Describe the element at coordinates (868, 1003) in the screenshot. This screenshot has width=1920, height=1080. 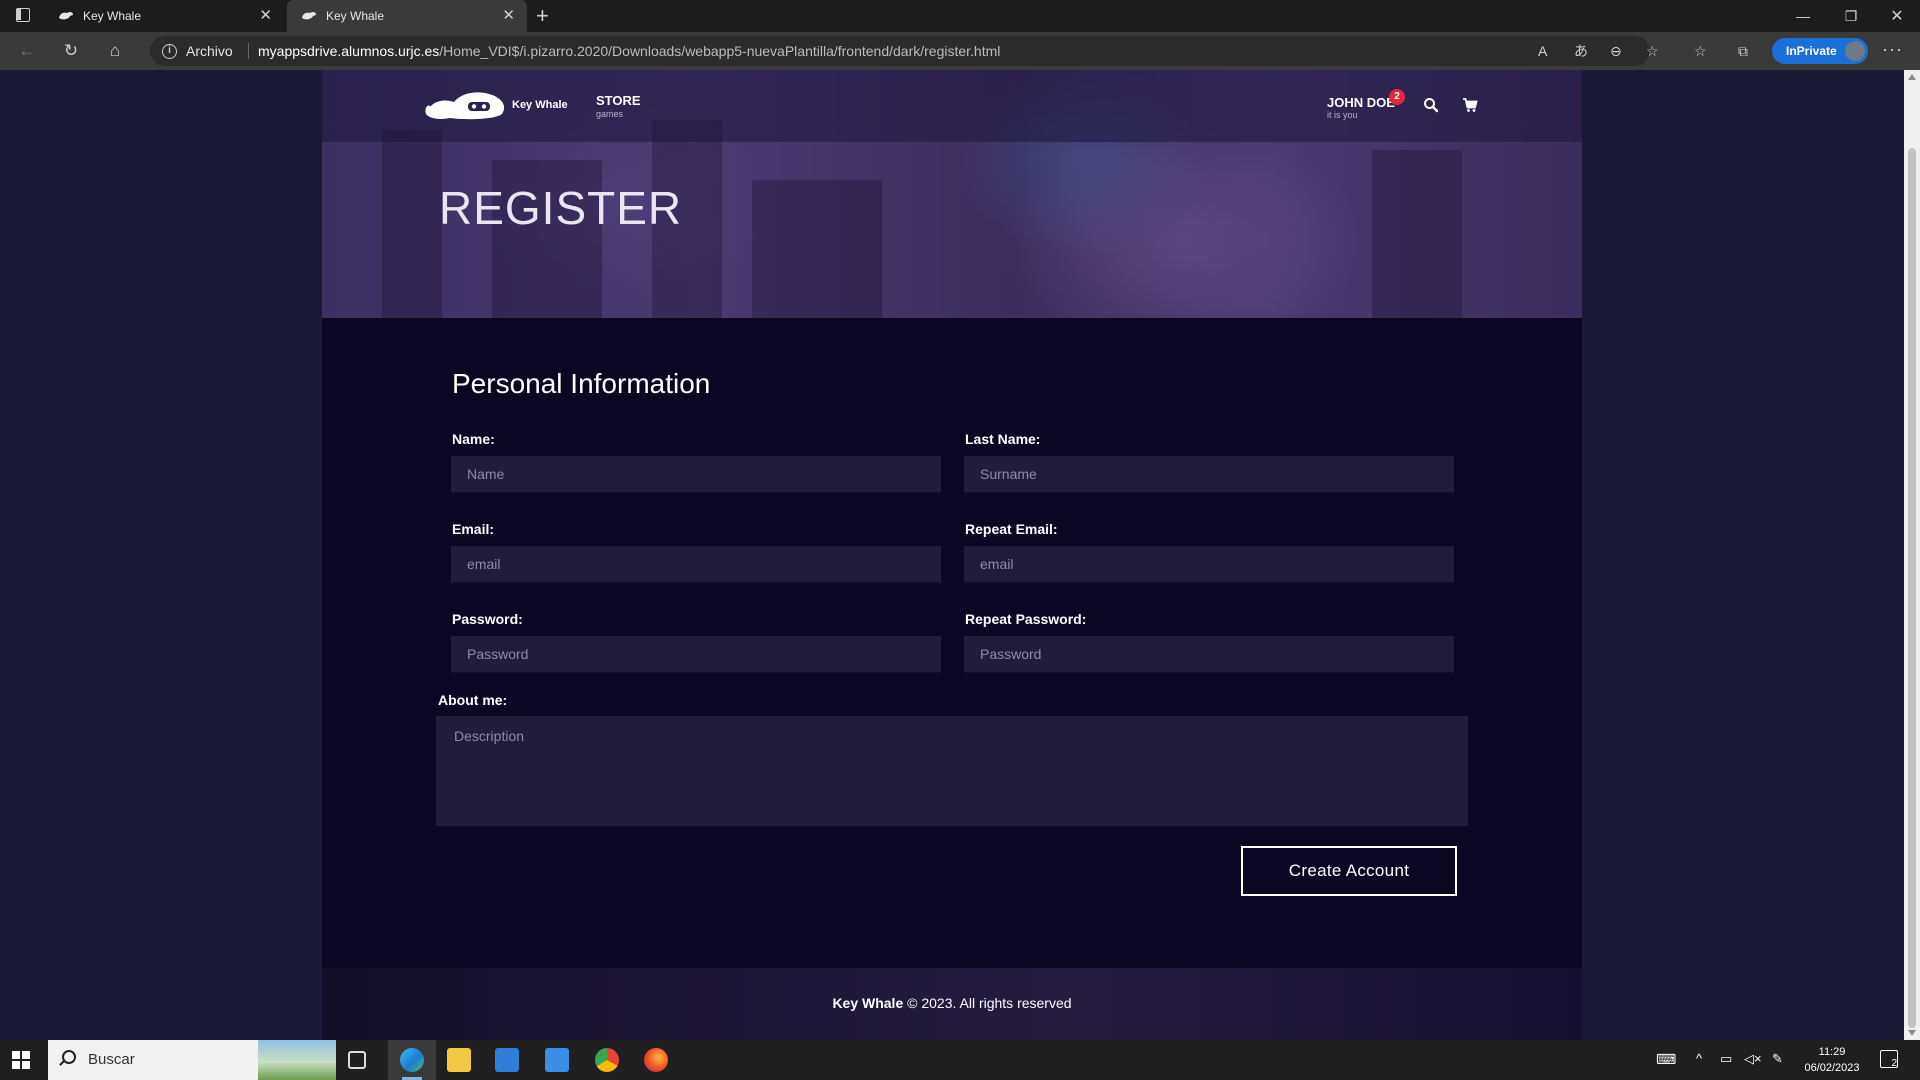
I see `footer-brand: Key Whale` at that location.